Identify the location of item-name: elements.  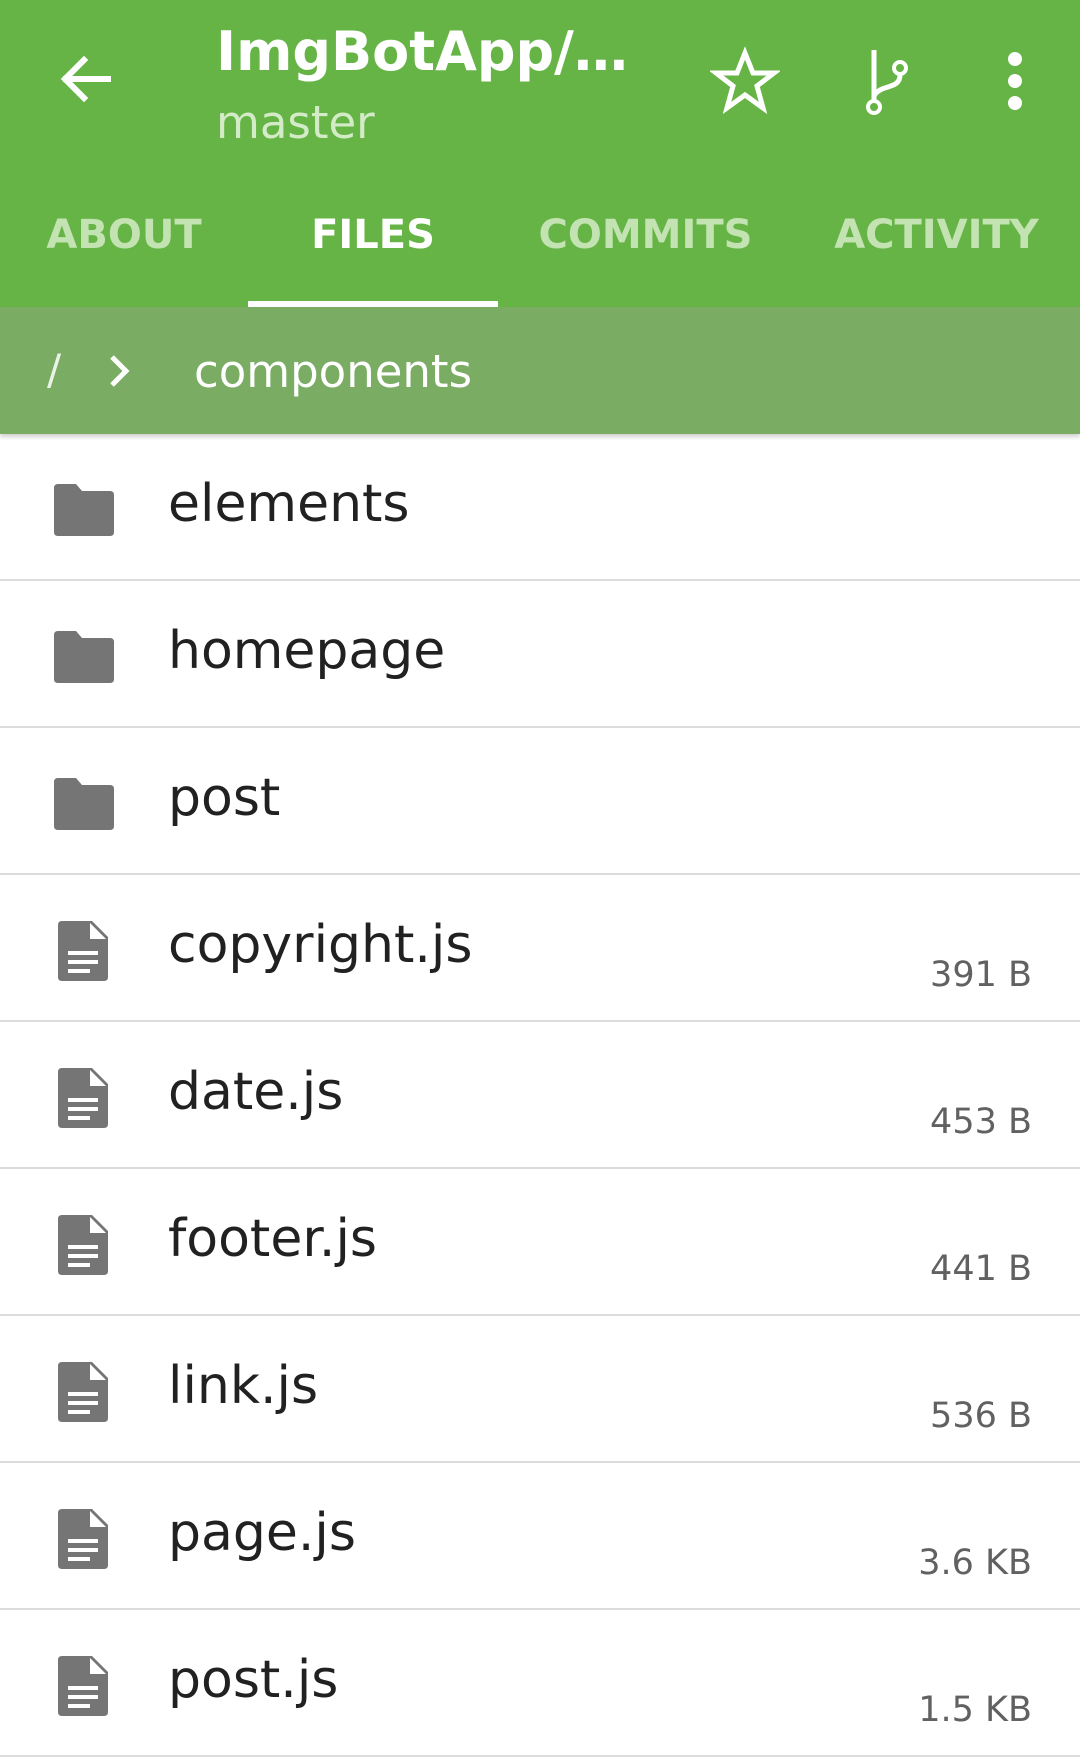
(289, 504).